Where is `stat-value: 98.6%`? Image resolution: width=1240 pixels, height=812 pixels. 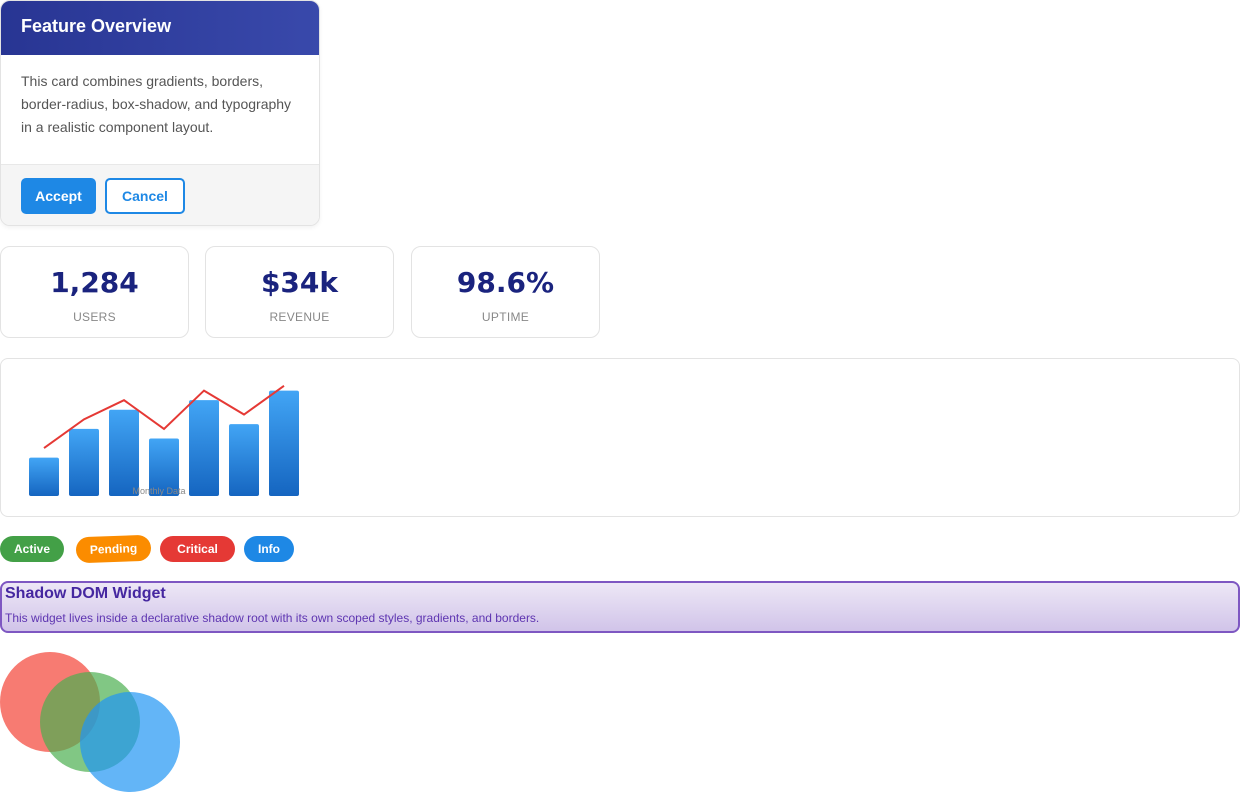 stat-value: 98.6% is located at coordinates (505, 282).